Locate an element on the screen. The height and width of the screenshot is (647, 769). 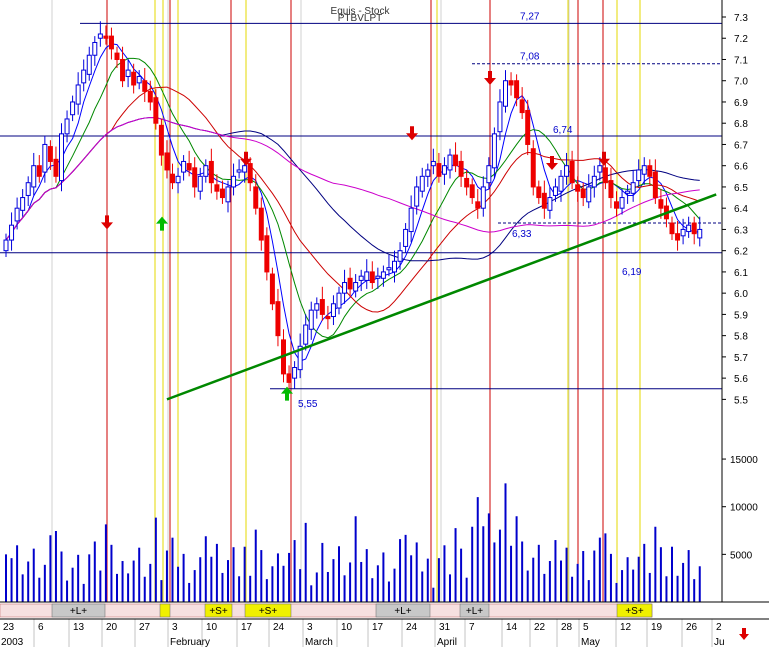
band-label: +L+ is located at coordinates (78, 611).